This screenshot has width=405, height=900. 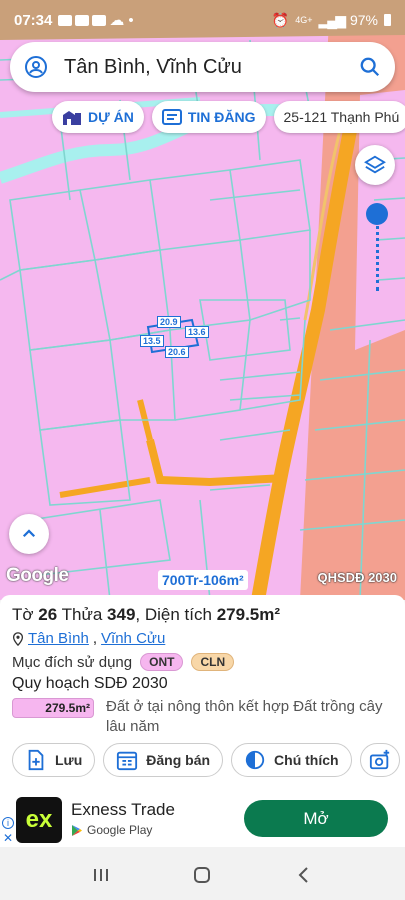 What do you see at coordinates (36, 67) in the screenshot?
I see `location-pin-icon` at bounding box center [36, 67].